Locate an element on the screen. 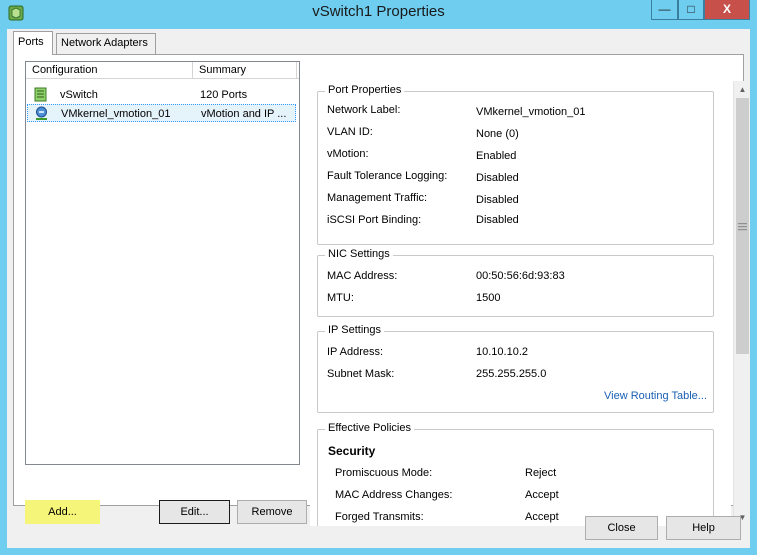  vmotion-value: Enabled is located at coordinates (496, 156).